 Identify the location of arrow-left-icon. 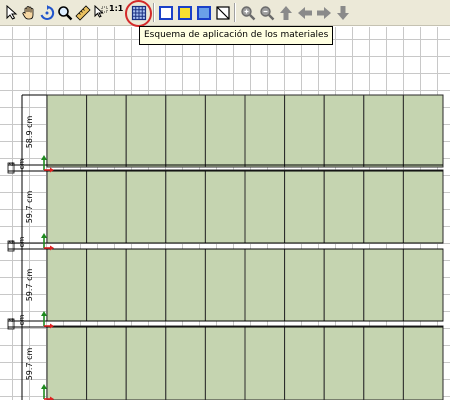
(304, 12).